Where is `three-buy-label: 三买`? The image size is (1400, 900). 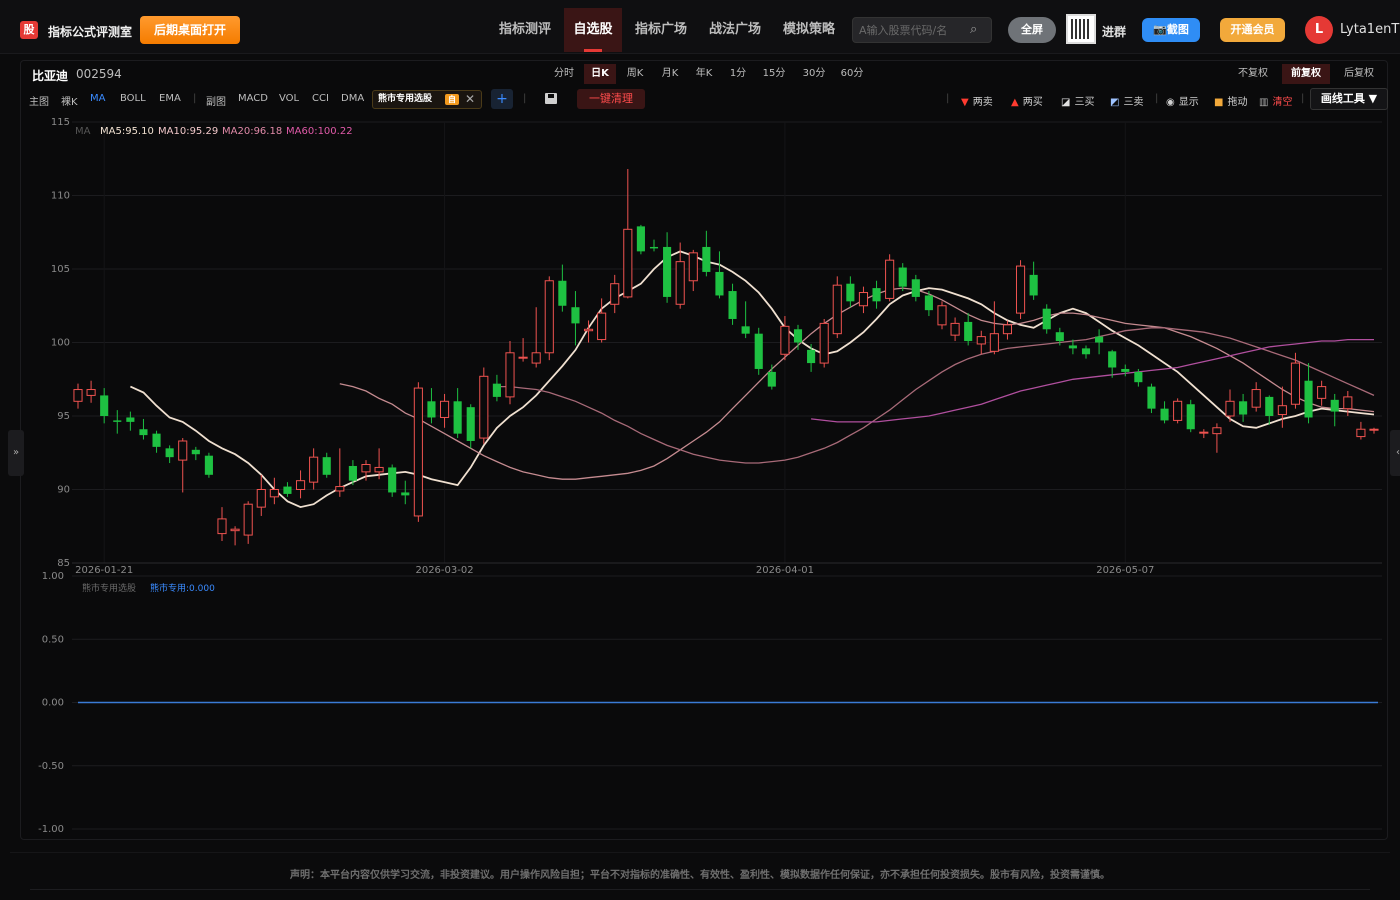
three-buy-label: 三买 is located at coordinates (1084, 102).